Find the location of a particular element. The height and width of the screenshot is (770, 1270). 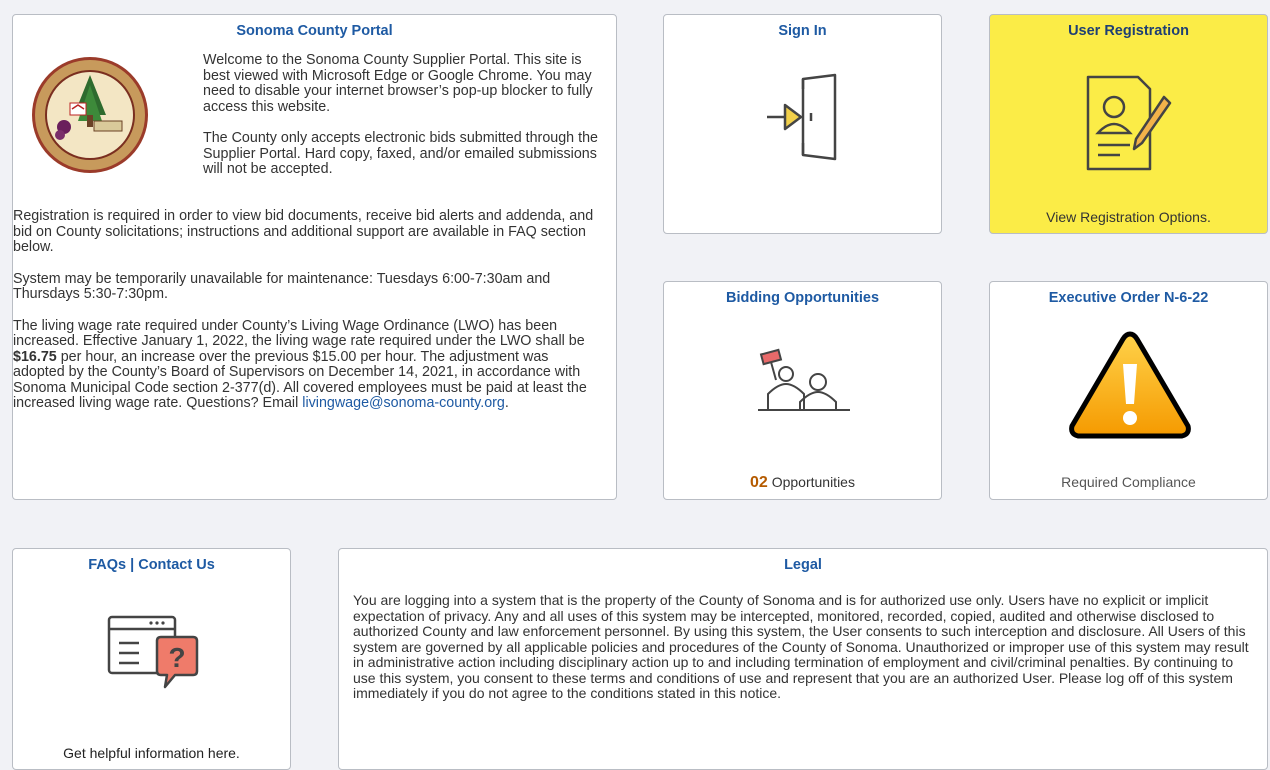

sign-in-door-icon is located at coordinates (802, 117).